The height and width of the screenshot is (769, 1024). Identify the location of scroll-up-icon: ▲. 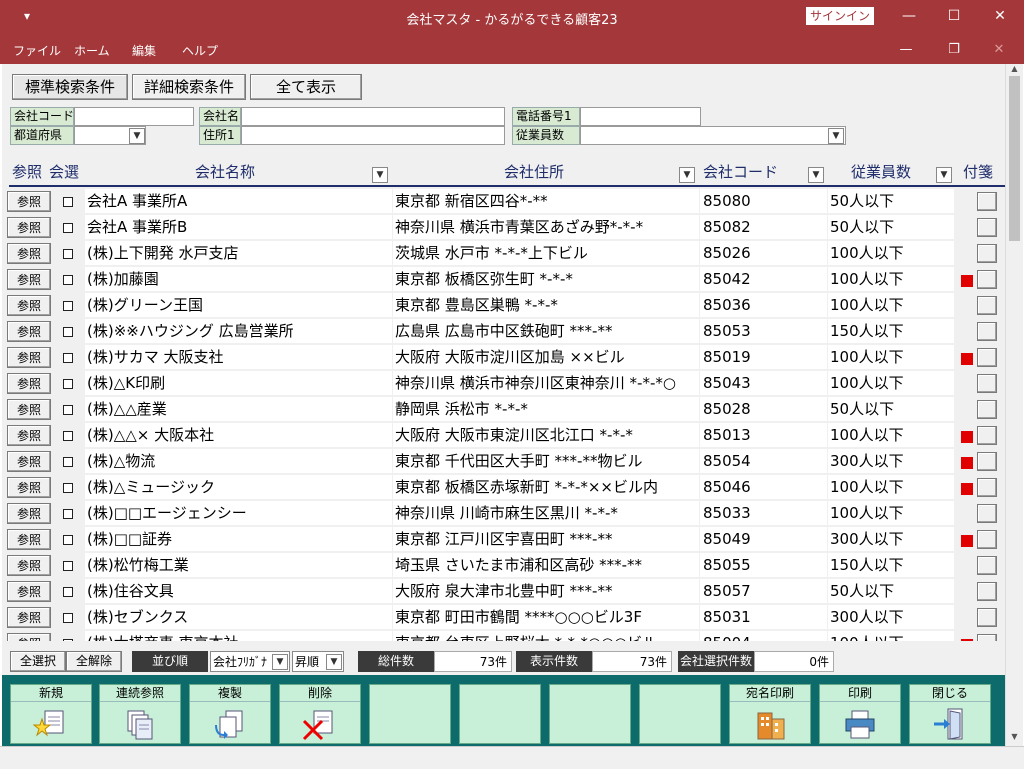
(1014, 70).